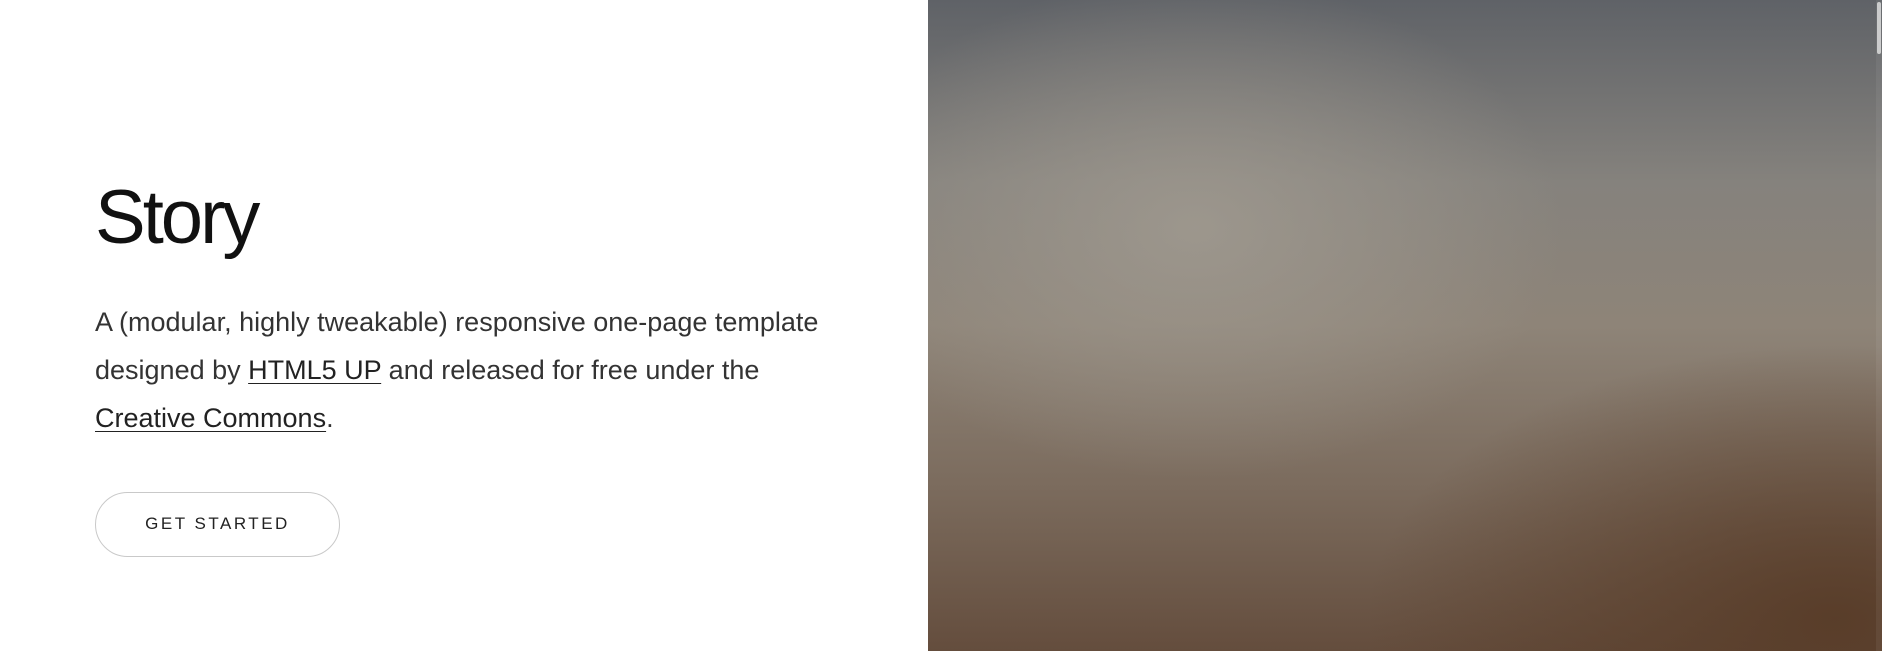 The width and height of the screenshot is (1882, 651). I want to click on description-text-2: and released for free under the, so click(570, 369).